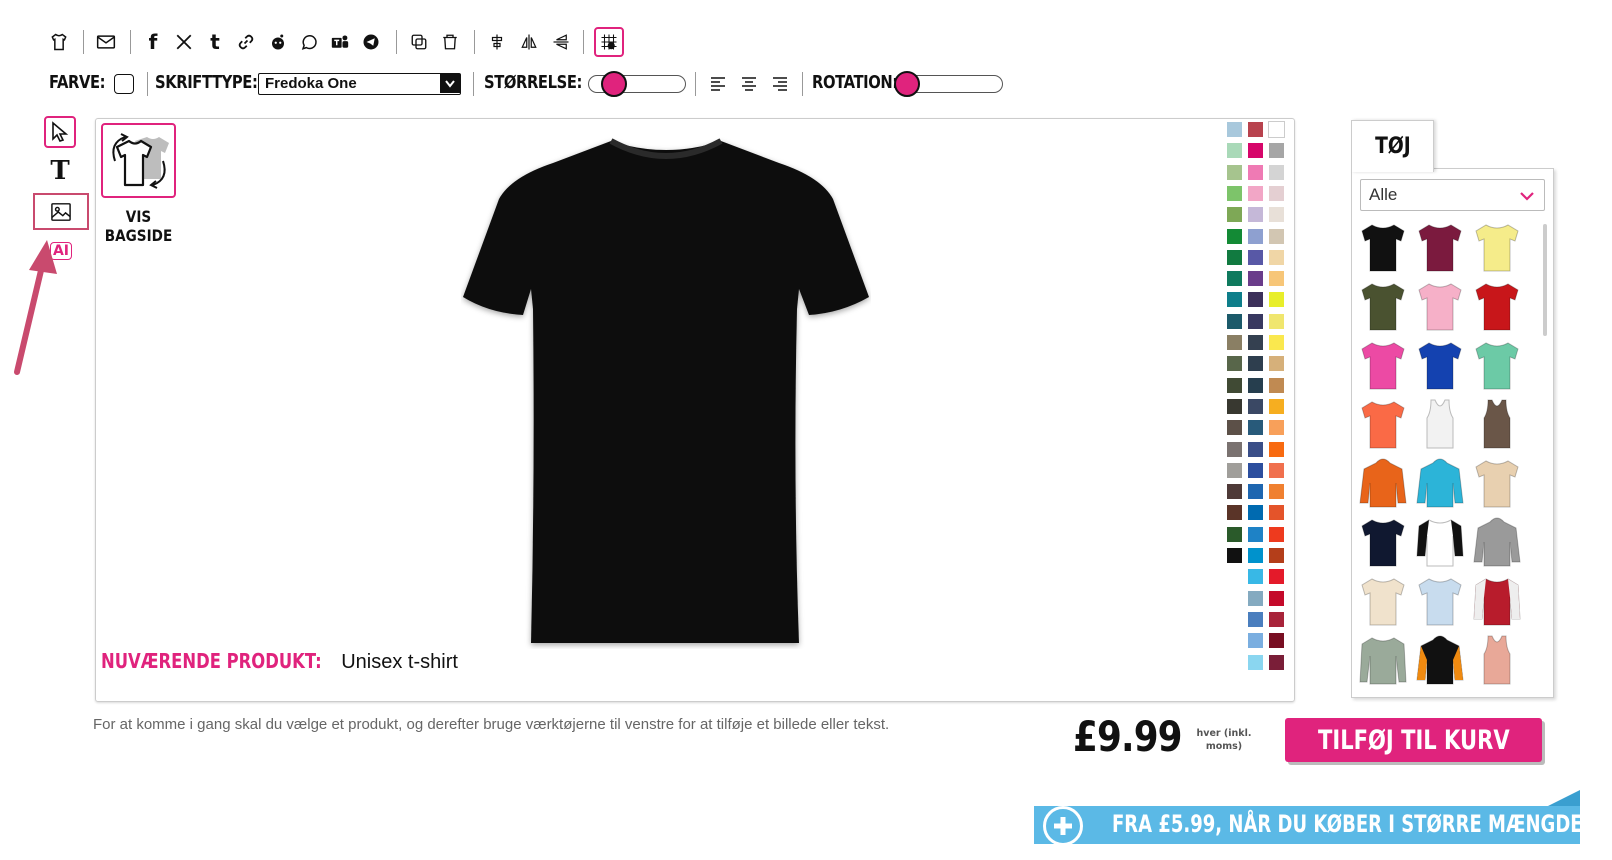  What do you see at coordinates (1440, 307) in the screenshot?
I see `product-thumb-pink-tshirt` at bounding box center [1440, 307].